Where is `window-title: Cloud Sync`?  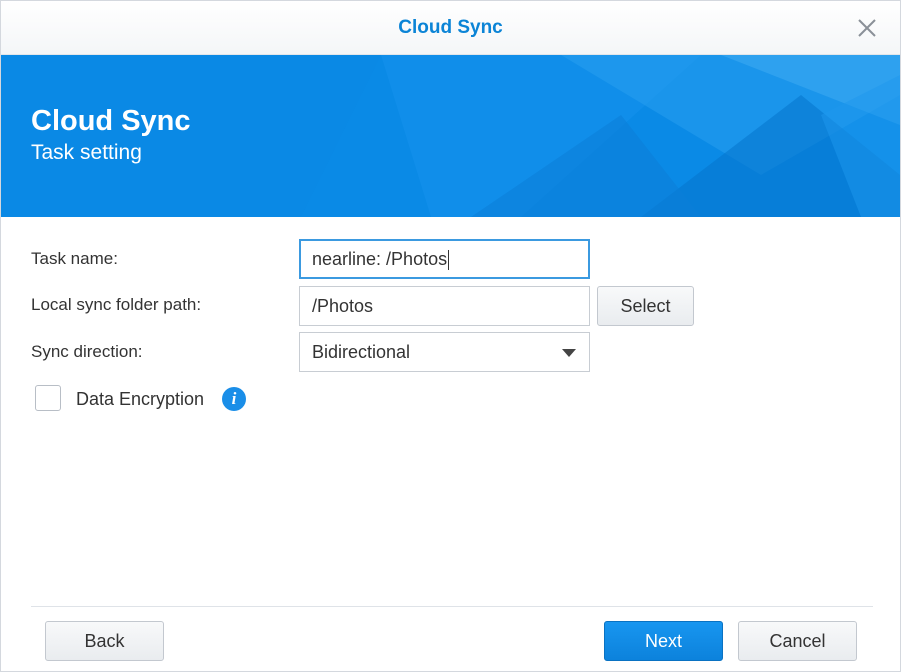 window-title: Cloud Sync is located at coordinates (450, 27).